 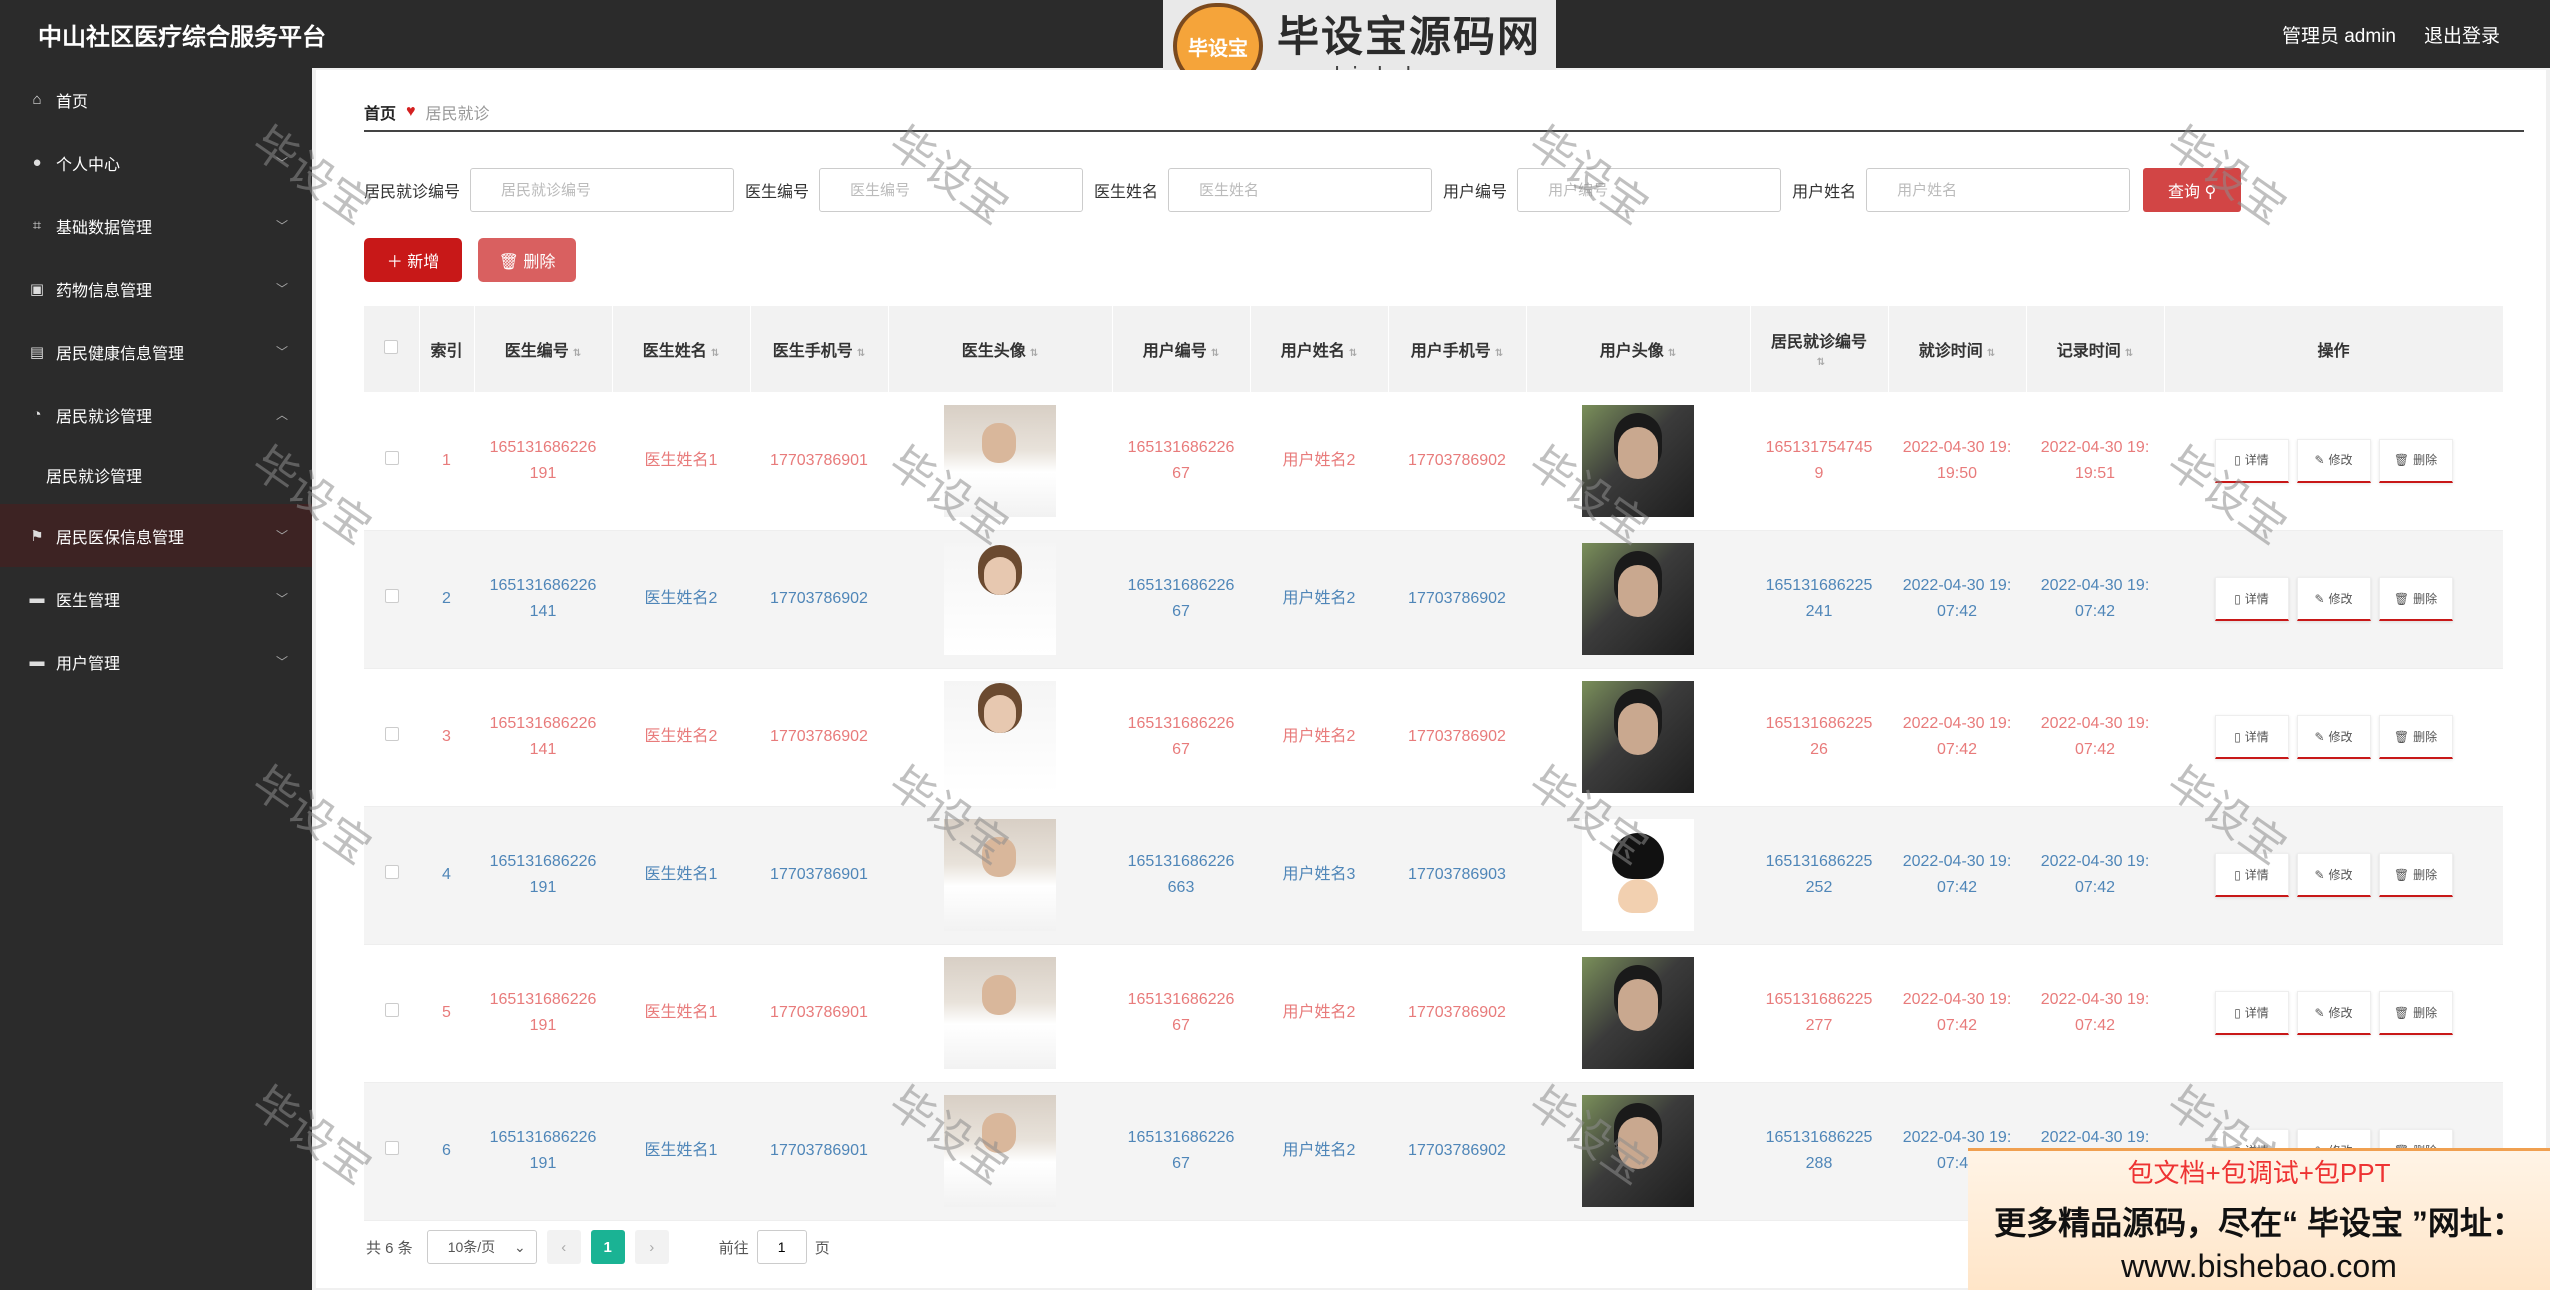 I want to click on column-header: 医生姓名 ⇅, so click(x=681, y=349).